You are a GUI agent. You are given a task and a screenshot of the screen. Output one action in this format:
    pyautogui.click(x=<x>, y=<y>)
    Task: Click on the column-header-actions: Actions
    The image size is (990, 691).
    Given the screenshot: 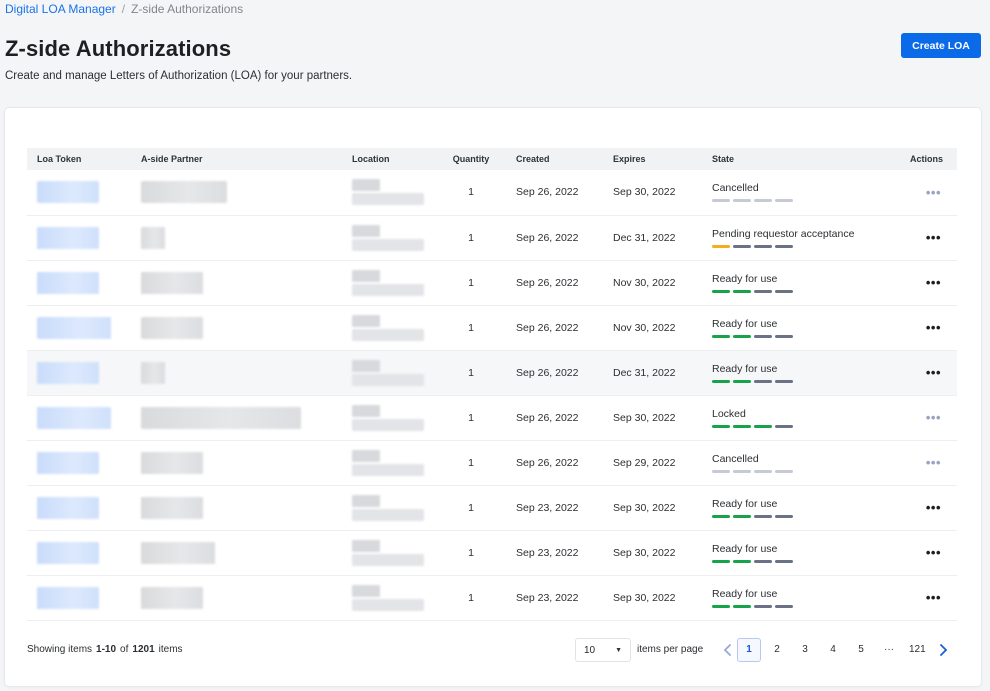 What is the action you would take?
    pyautogui.click(x=924, y=159)
    